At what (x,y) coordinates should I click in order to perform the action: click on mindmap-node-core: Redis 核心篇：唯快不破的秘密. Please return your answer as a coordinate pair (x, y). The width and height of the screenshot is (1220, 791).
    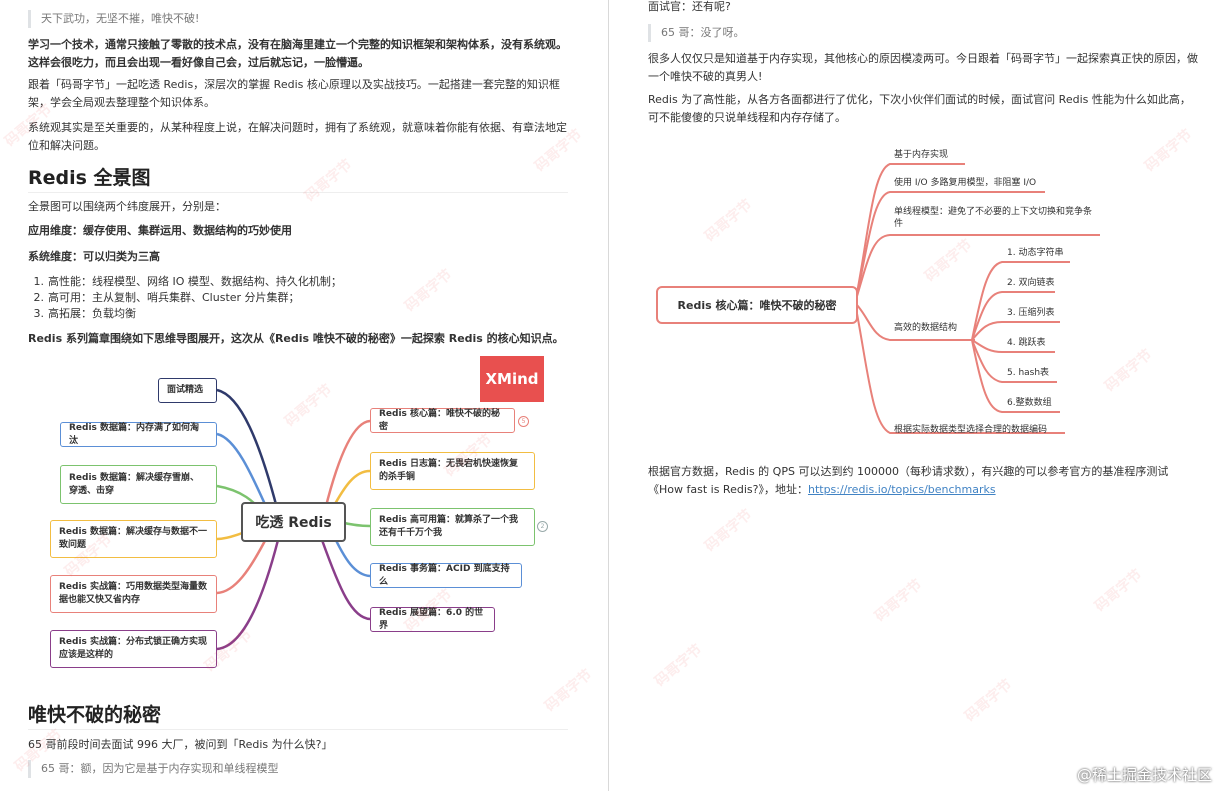
    Looking at the image, I should click on (442, 420).